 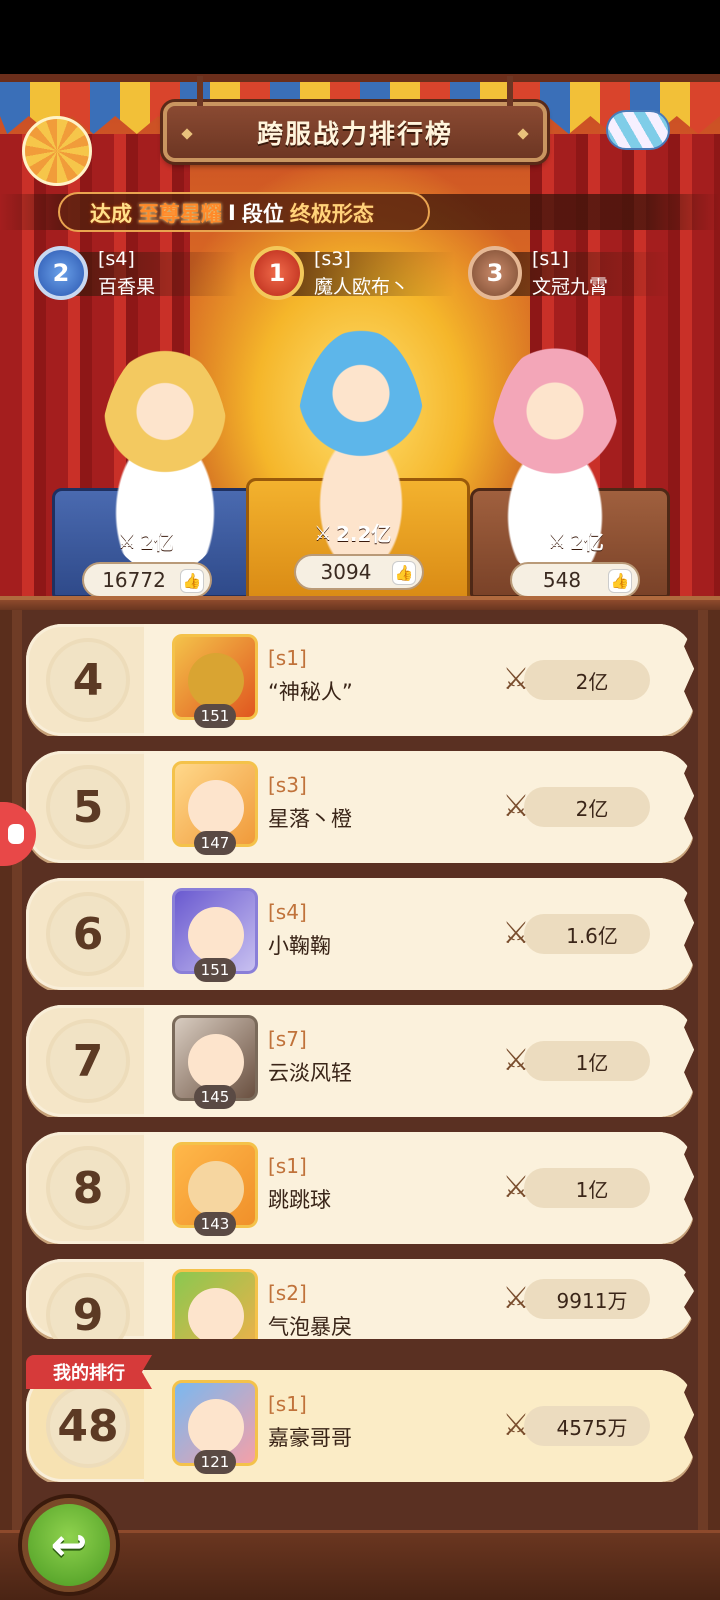 I want to click on power-value: 4575万, so click(x=587, y=1426).